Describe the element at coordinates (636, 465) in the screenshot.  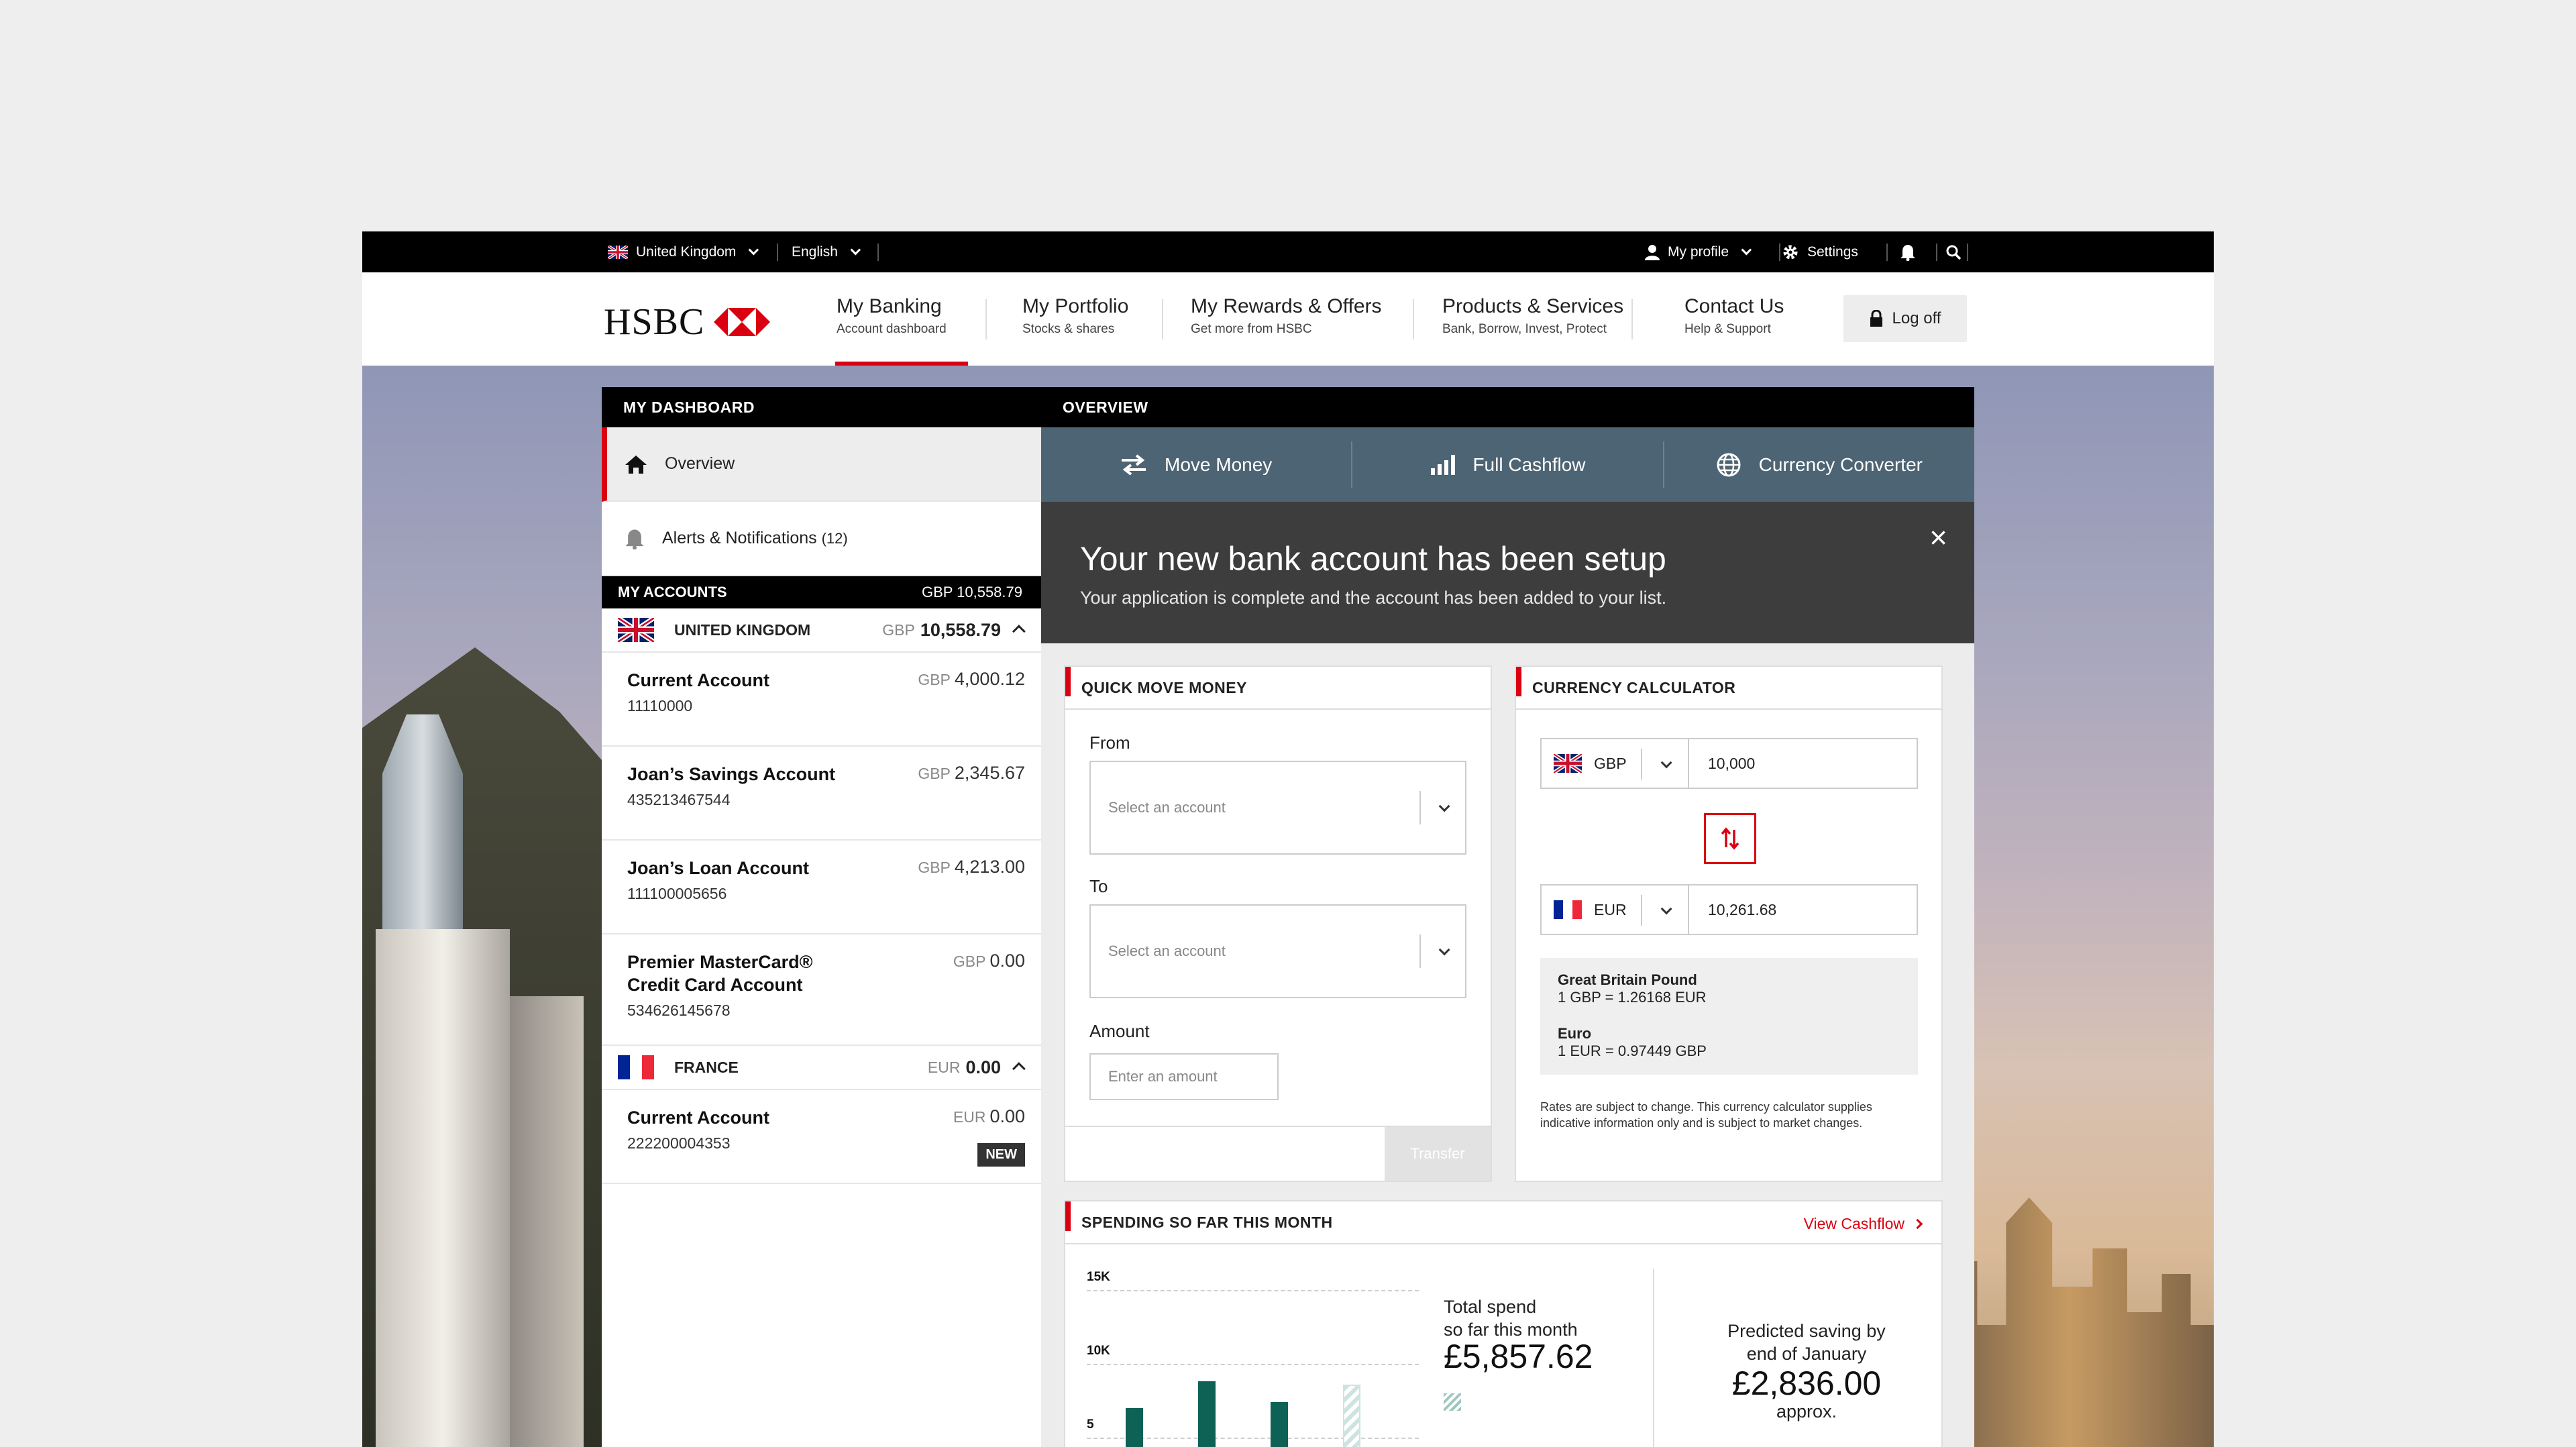
I see `home-icon` at that location.